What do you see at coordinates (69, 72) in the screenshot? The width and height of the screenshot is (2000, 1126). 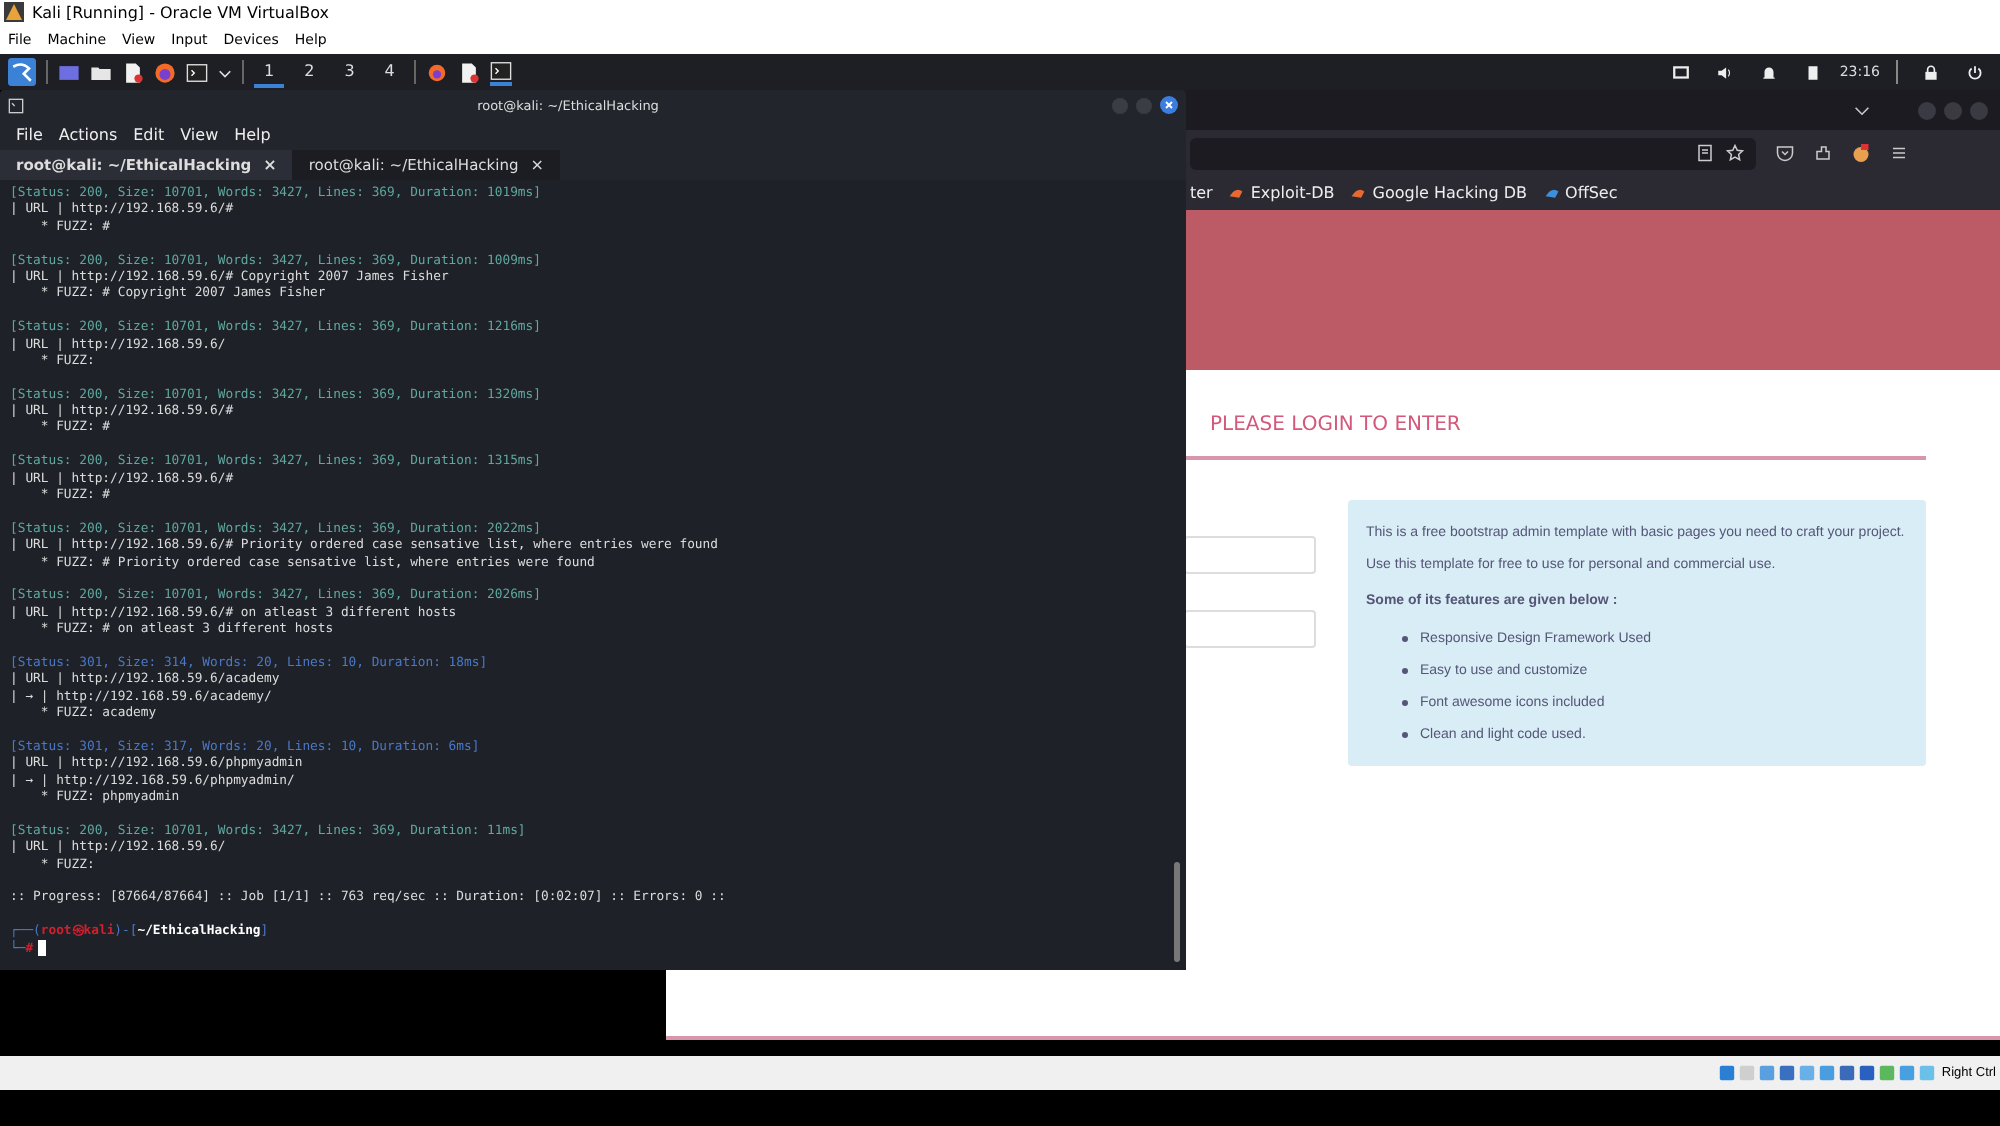 I see `desktop-icon` at bounding box center [69, 72].